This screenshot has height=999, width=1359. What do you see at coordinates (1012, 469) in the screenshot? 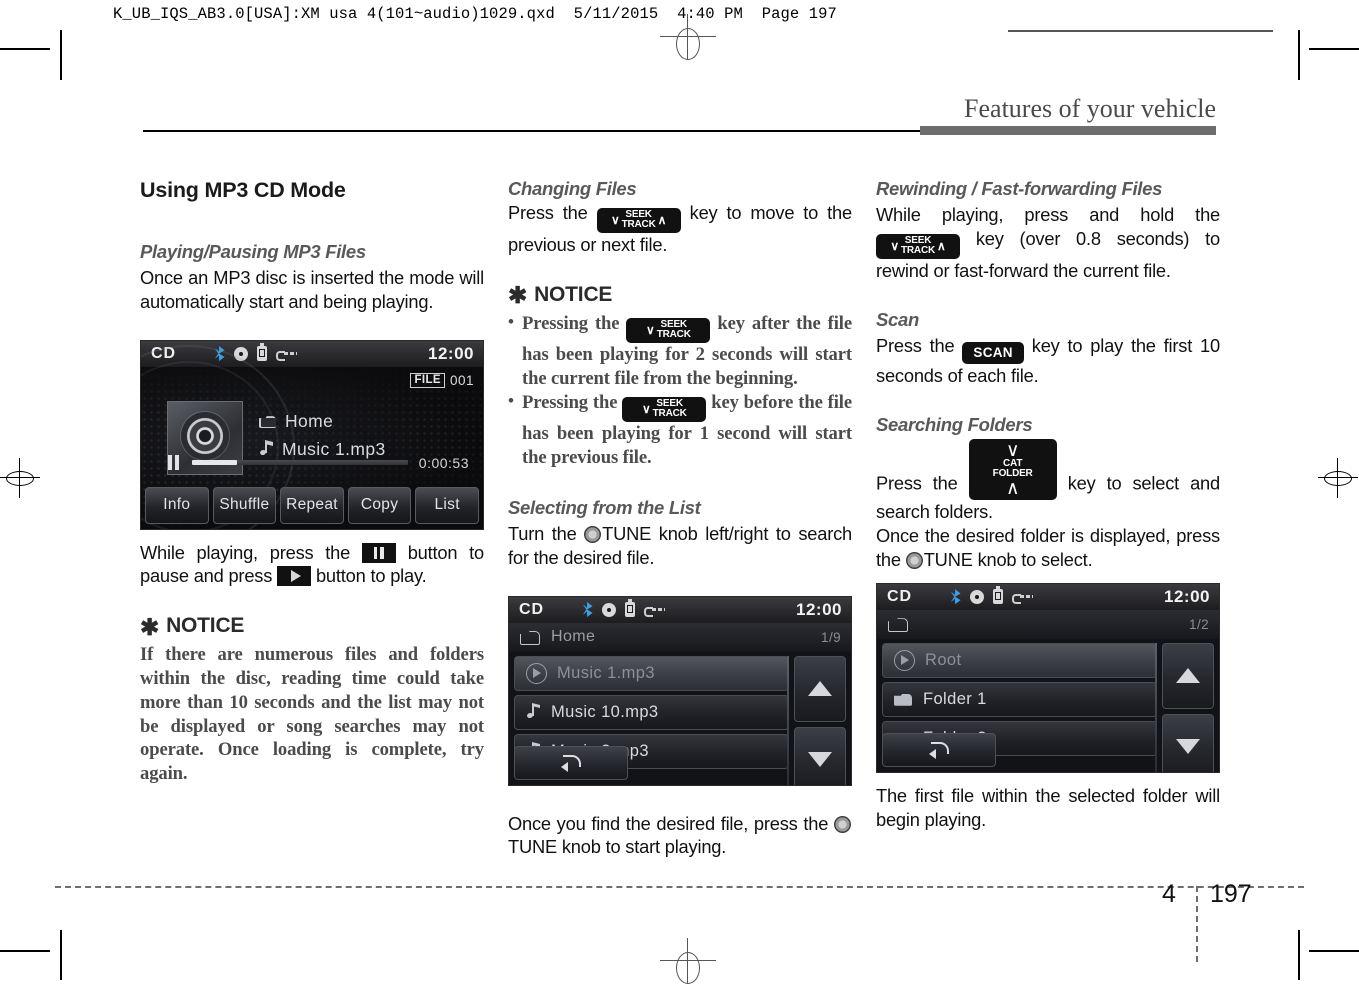
I see `cat-folder-key-icon: ∨ CAT FOLDER ∧` at bounding box center [1012, 469].